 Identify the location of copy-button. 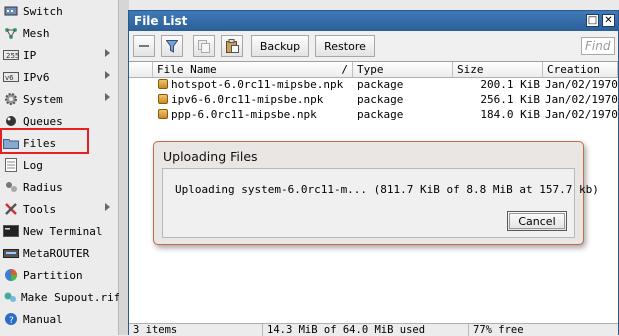
(204, 46).